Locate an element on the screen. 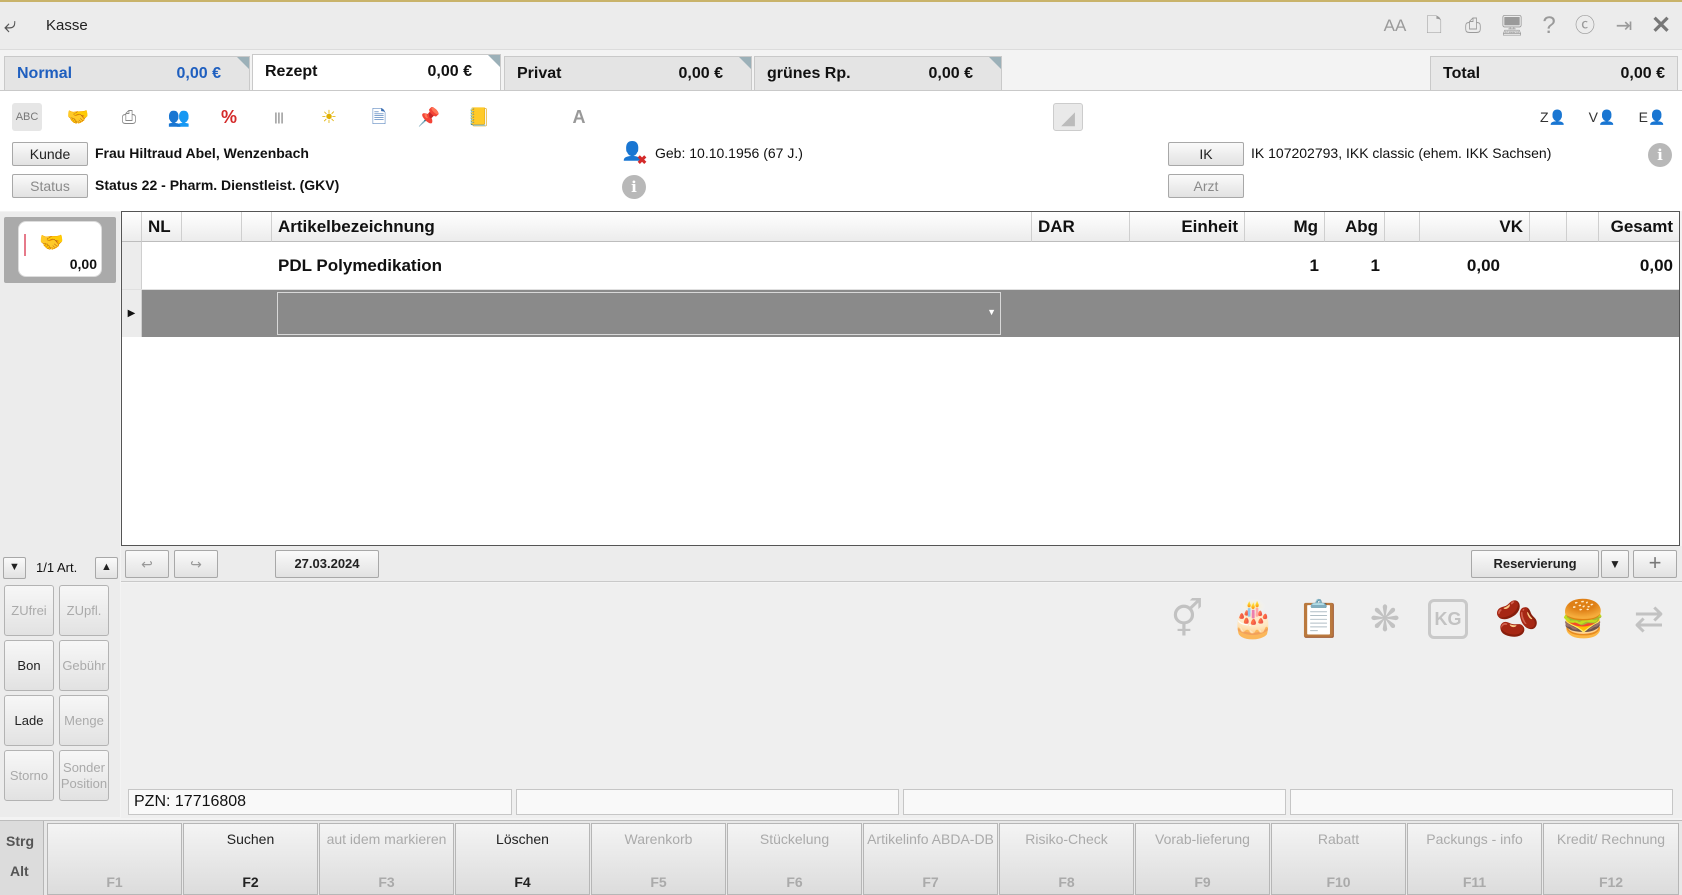  kunde-button: Kunde is located at coordinates (50, 154).